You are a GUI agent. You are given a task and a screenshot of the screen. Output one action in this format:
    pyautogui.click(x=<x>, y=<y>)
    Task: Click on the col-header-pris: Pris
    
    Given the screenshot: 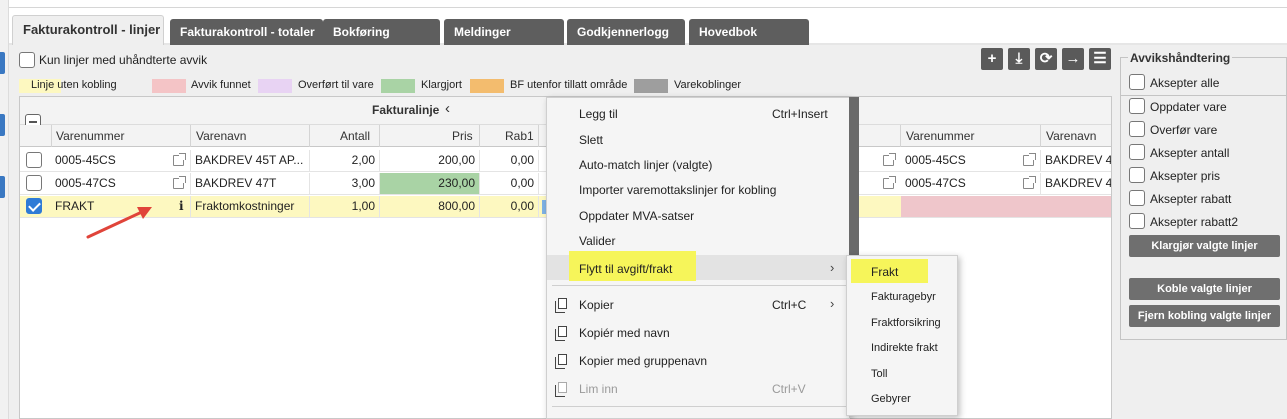 What is the action you would take?
    pyautogui.click(x=462, y=136)
    